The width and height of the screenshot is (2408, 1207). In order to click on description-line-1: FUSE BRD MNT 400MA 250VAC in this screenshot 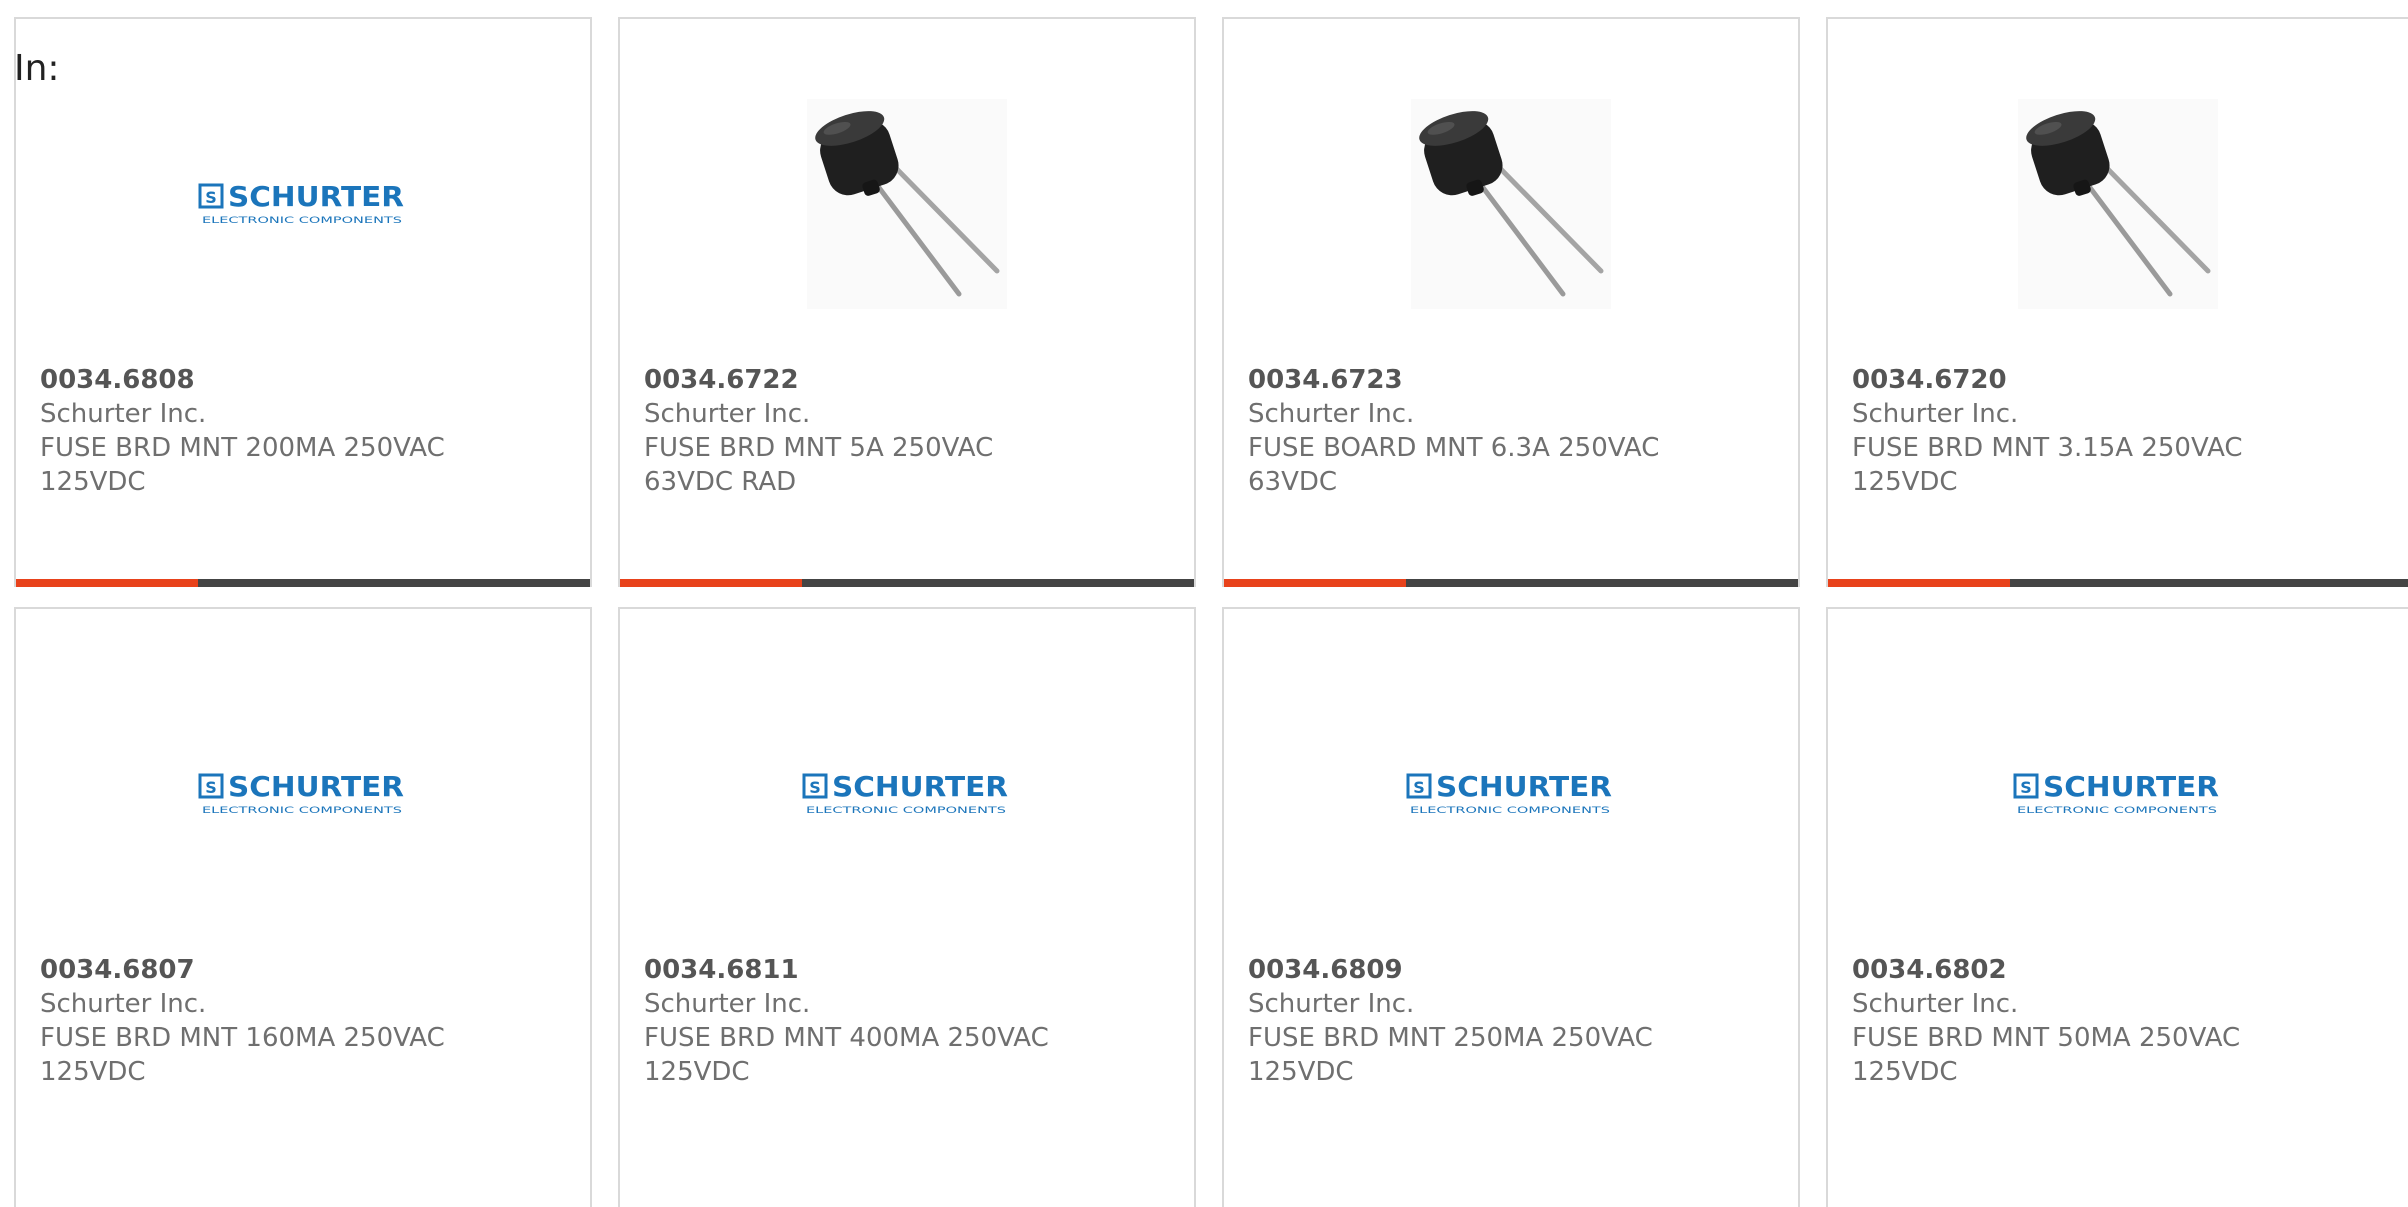, I will do `click(846, 1038)`.